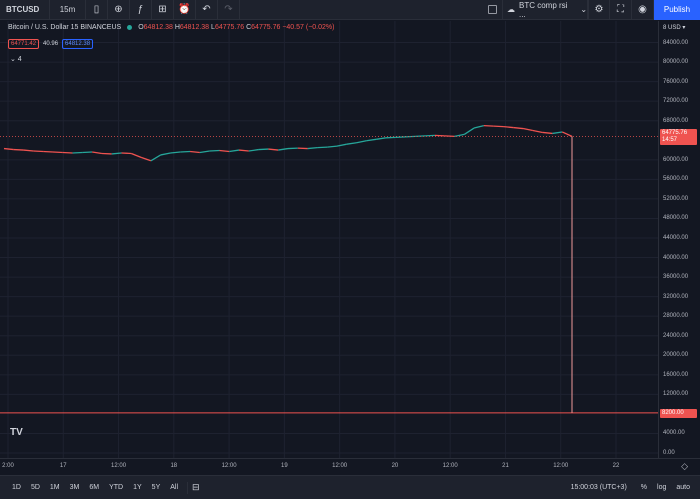 This screenshot has width=700, height=499. I want to click on auto-toggle: auto, so click(683, 487).